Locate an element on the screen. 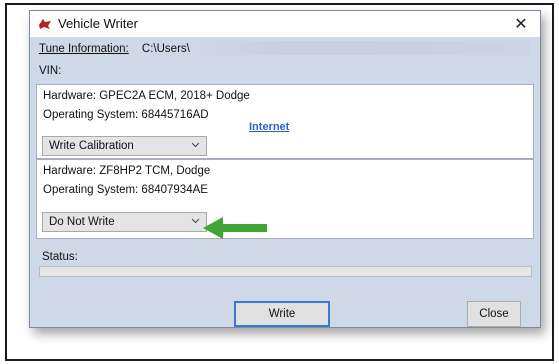 The image size is (559, 364). ecm-hardware-text: Hardware: GPEC2A ECM, 2018+ Dodge is located at coordinates (146, 96).